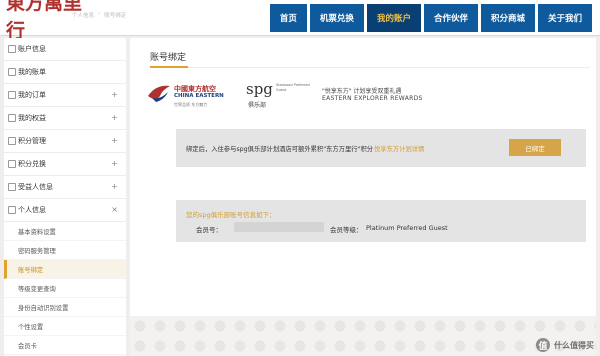 The width and height of the screenshot is (600, 356). I want to click on member-level-label: 会员等级：, so click(346, 230).